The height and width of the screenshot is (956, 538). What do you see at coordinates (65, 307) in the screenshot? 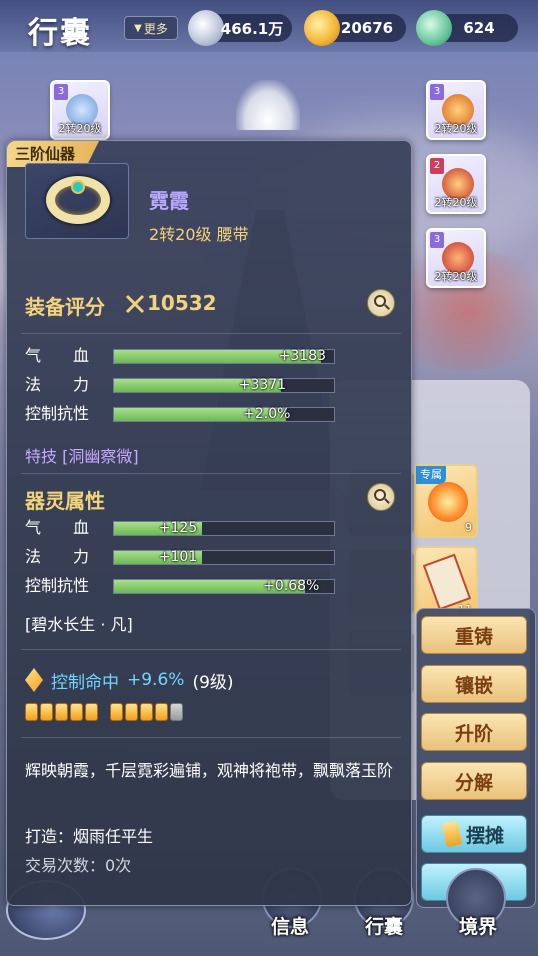
I see `score-label: 装备评分` at bounding box center [65, 307].